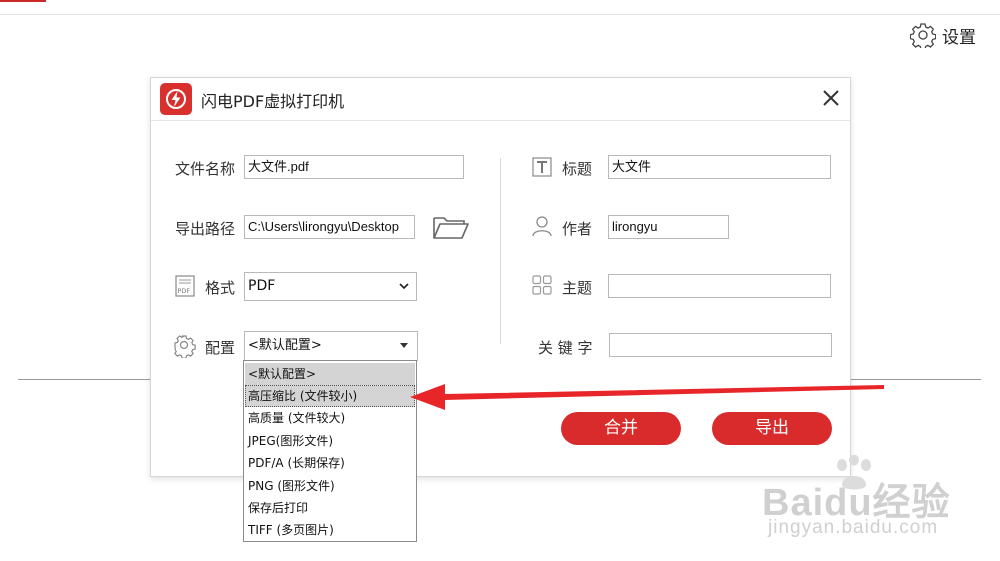 Image resolution: width=1000 pixels, height=561 pixels. I want to click on watermark-sub: jingyan.baidu.com, so click(853, 527).